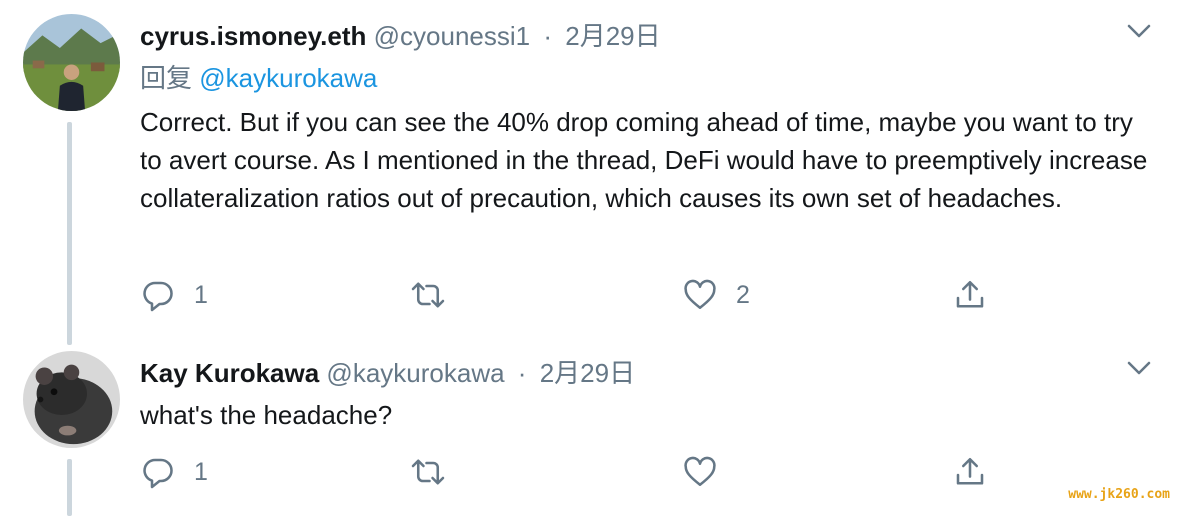  I want to click on reply-prefix: 回复, so click(166, 78).